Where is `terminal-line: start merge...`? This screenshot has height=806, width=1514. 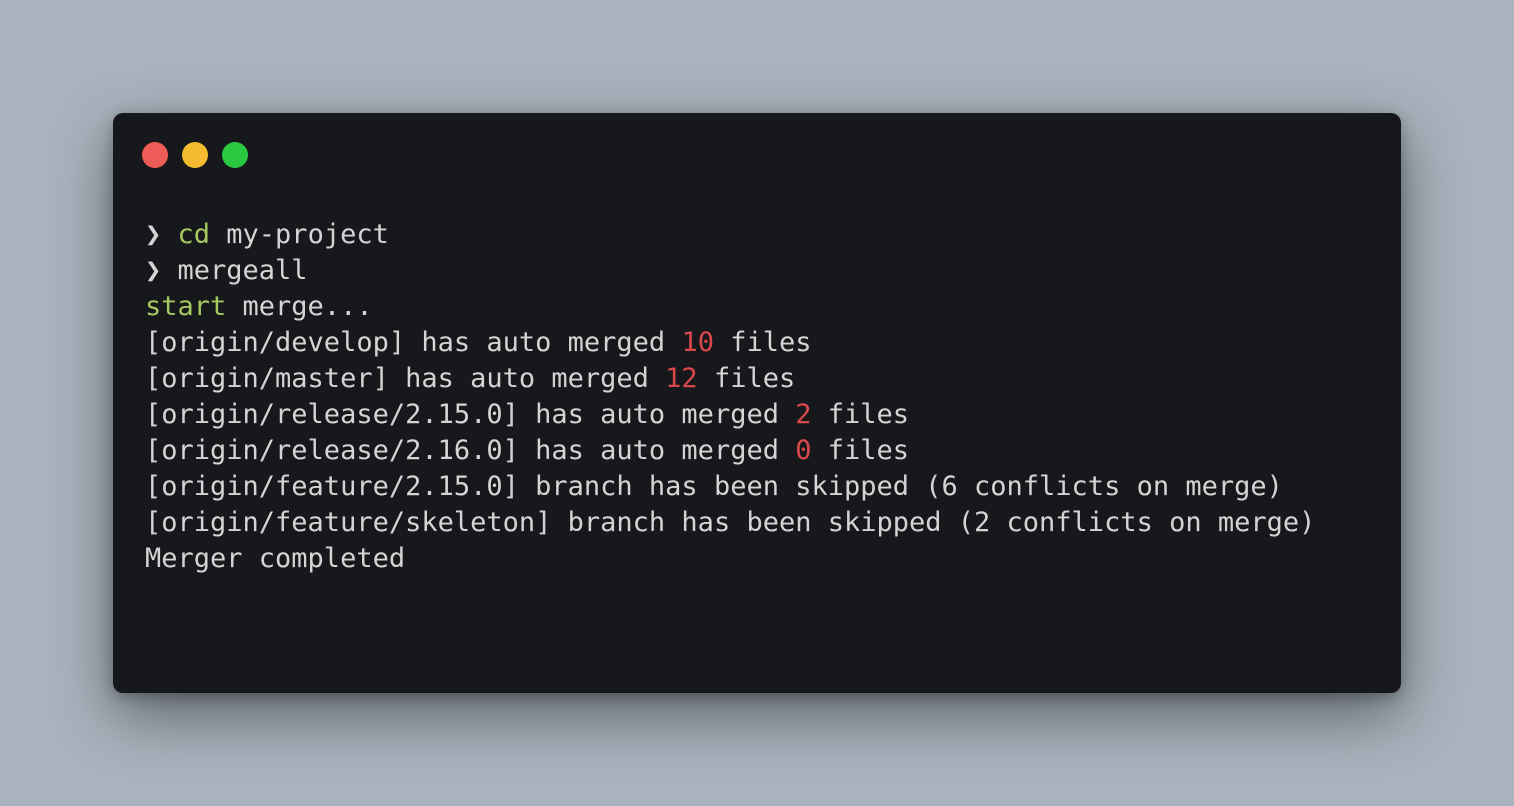 terminal-line: start merge... is located at coordinates (763, 307).